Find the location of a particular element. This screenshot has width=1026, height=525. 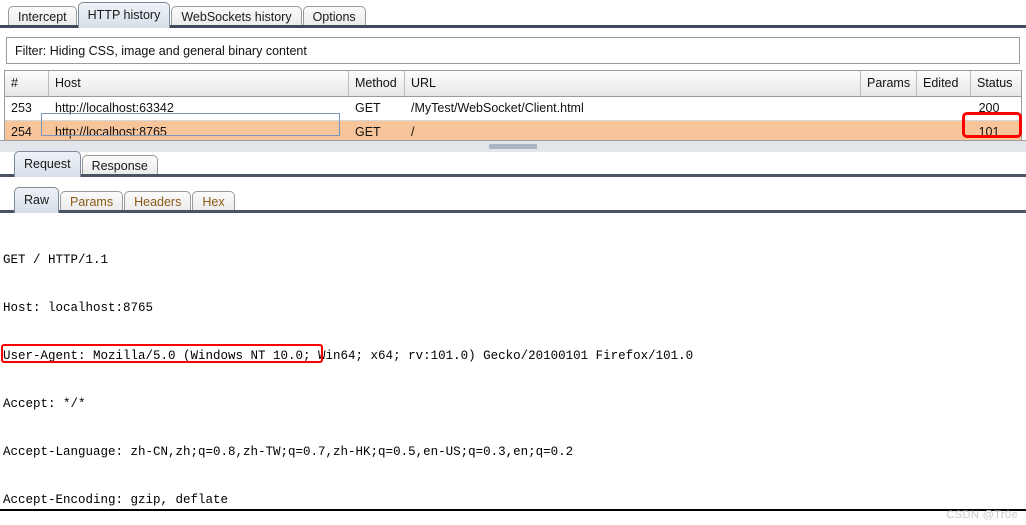

view-tab-strip: Raw Params Headers Hex is located at coordinates (513, 200).